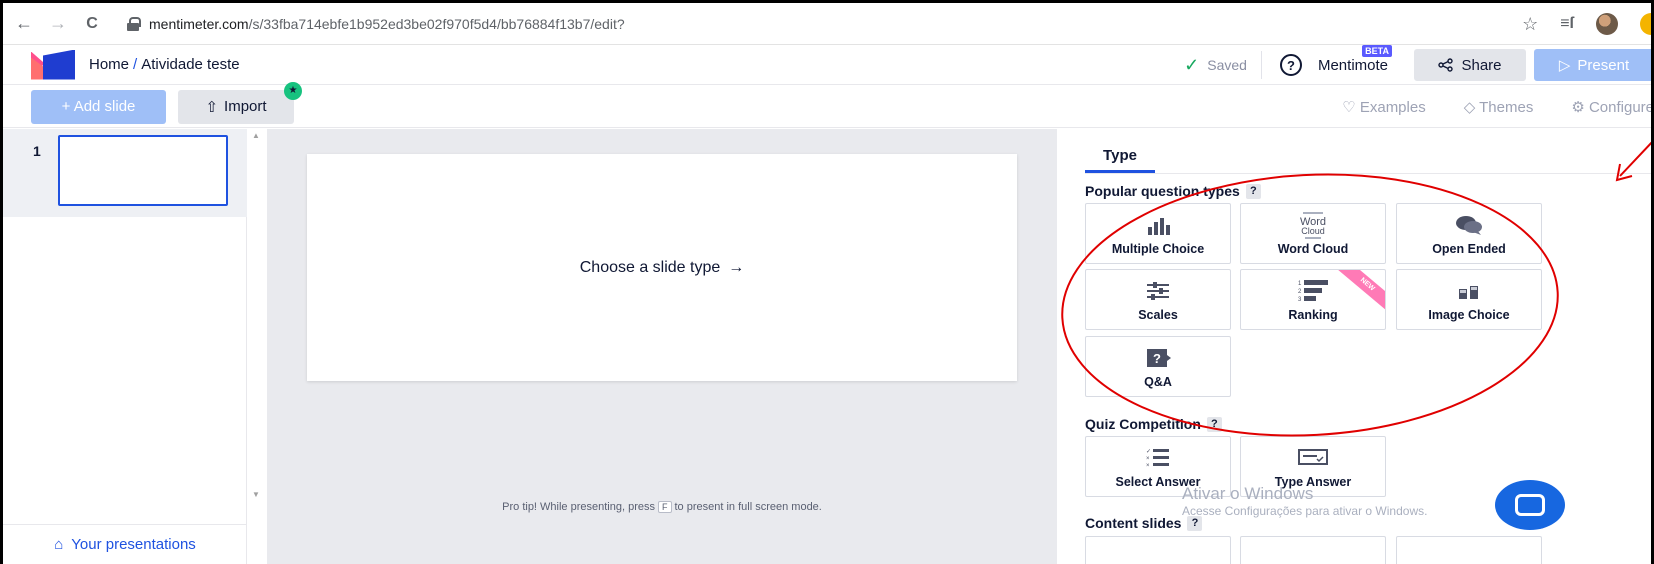  Describe the element at coordinates (1313, 458) in the screenshot. I see `text-input-icon` at that location.